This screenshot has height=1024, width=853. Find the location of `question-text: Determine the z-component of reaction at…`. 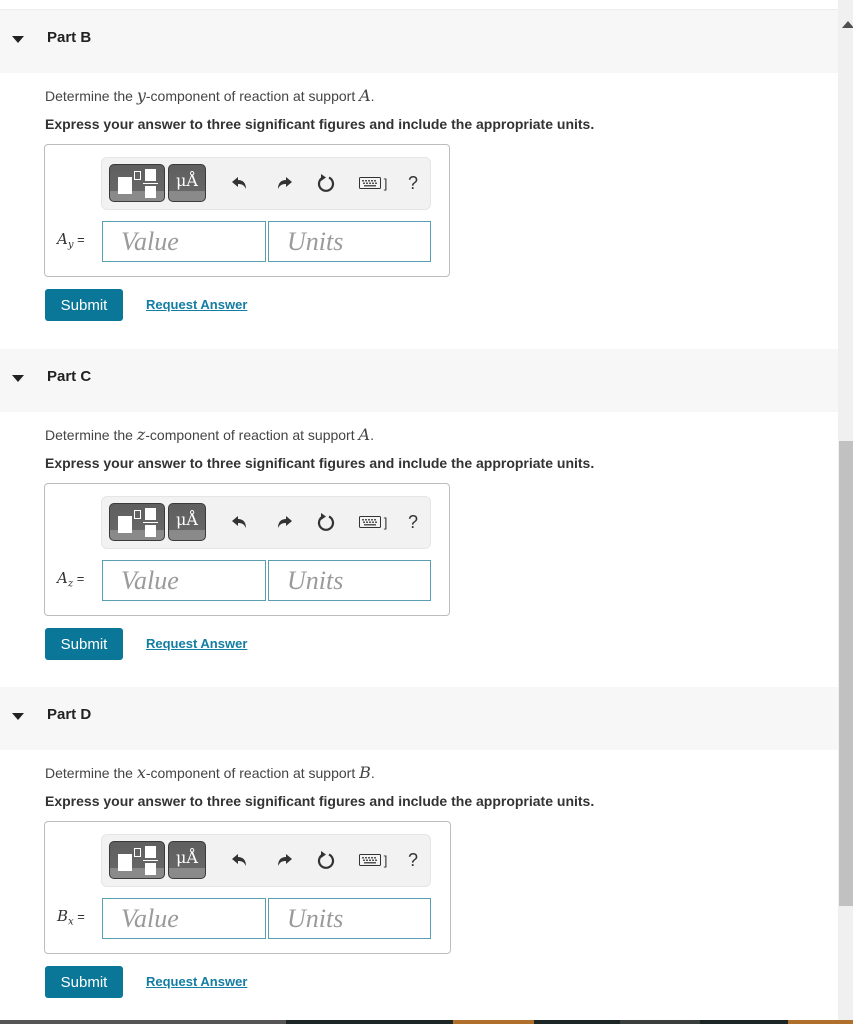

question-text: Determine the z-component of reaction at… is located at coordinates (209, 434).